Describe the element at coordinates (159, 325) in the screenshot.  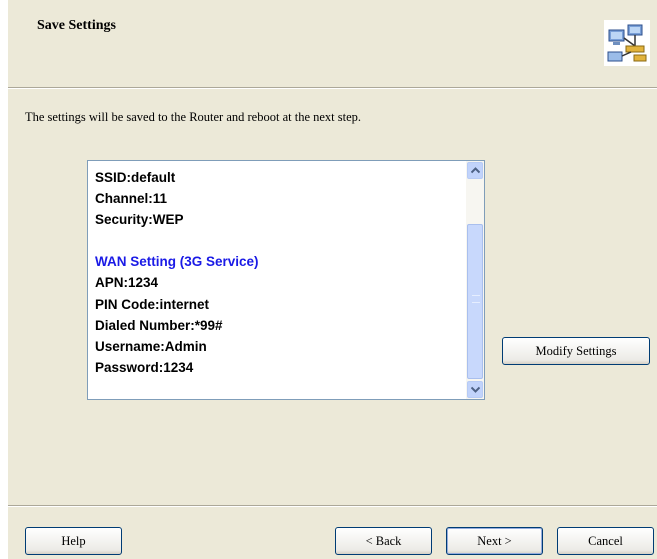
I see `settings-line: Dialed Number:*99#` at that location.